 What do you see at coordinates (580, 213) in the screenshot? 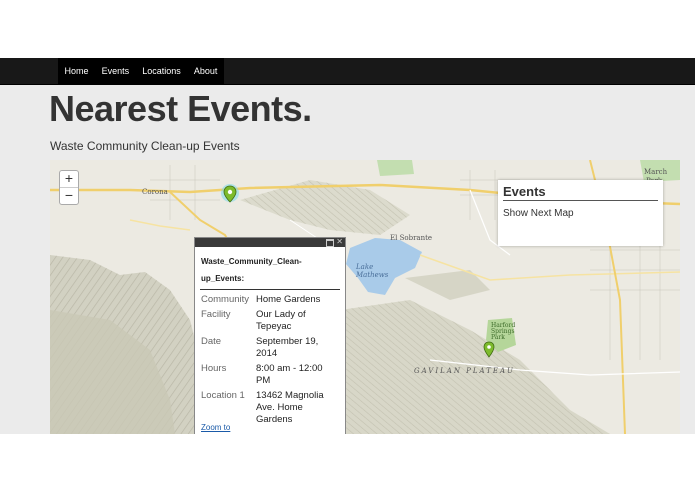
I see `events-panel: Events Show Next Map` at bounding box center [580, 213].